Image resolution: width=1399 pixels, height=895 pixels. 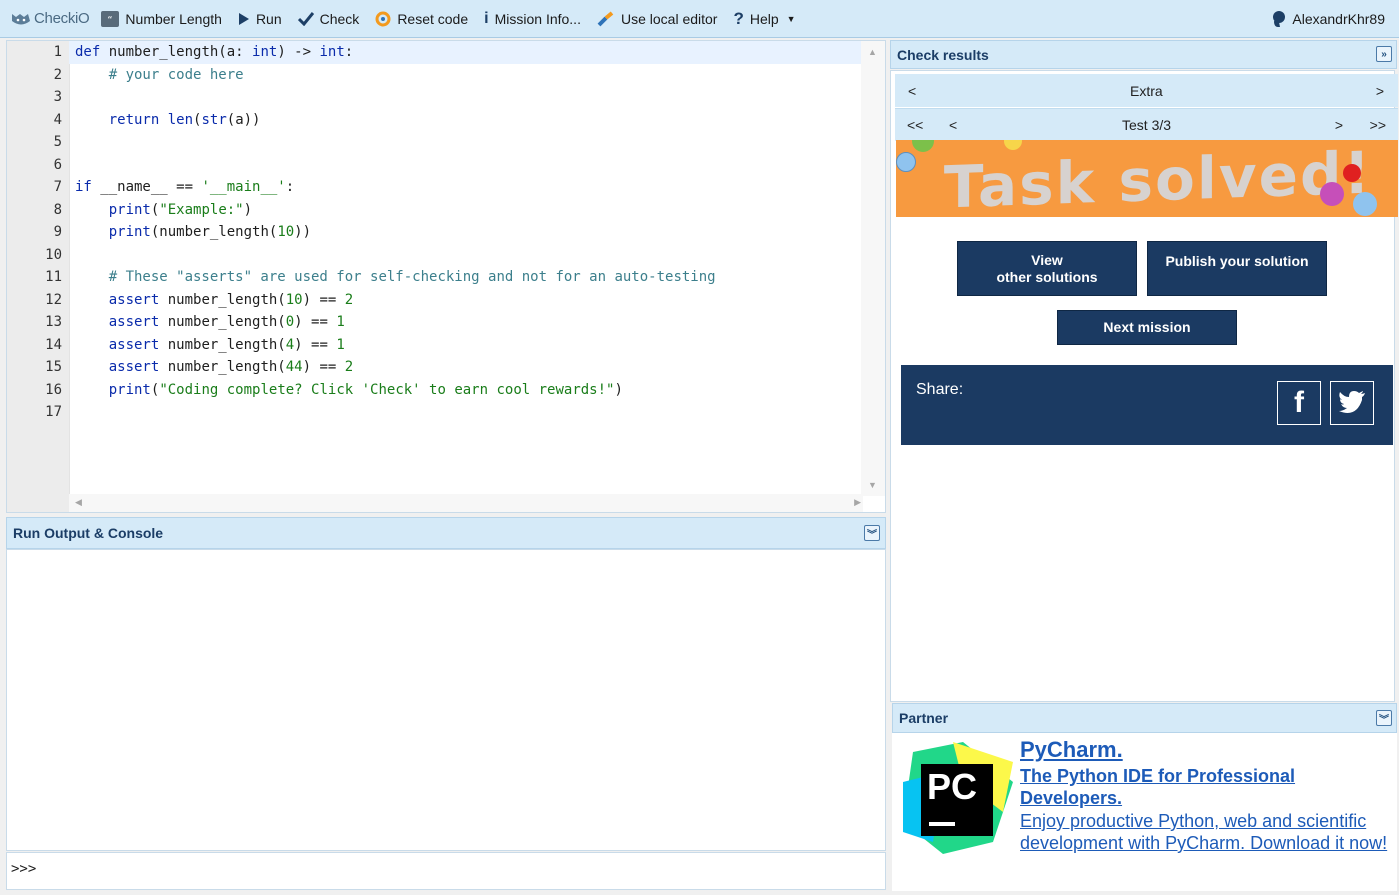 I want to click on horizontal-scrollbar: ◀ ▶, so click(x=466, y=503).